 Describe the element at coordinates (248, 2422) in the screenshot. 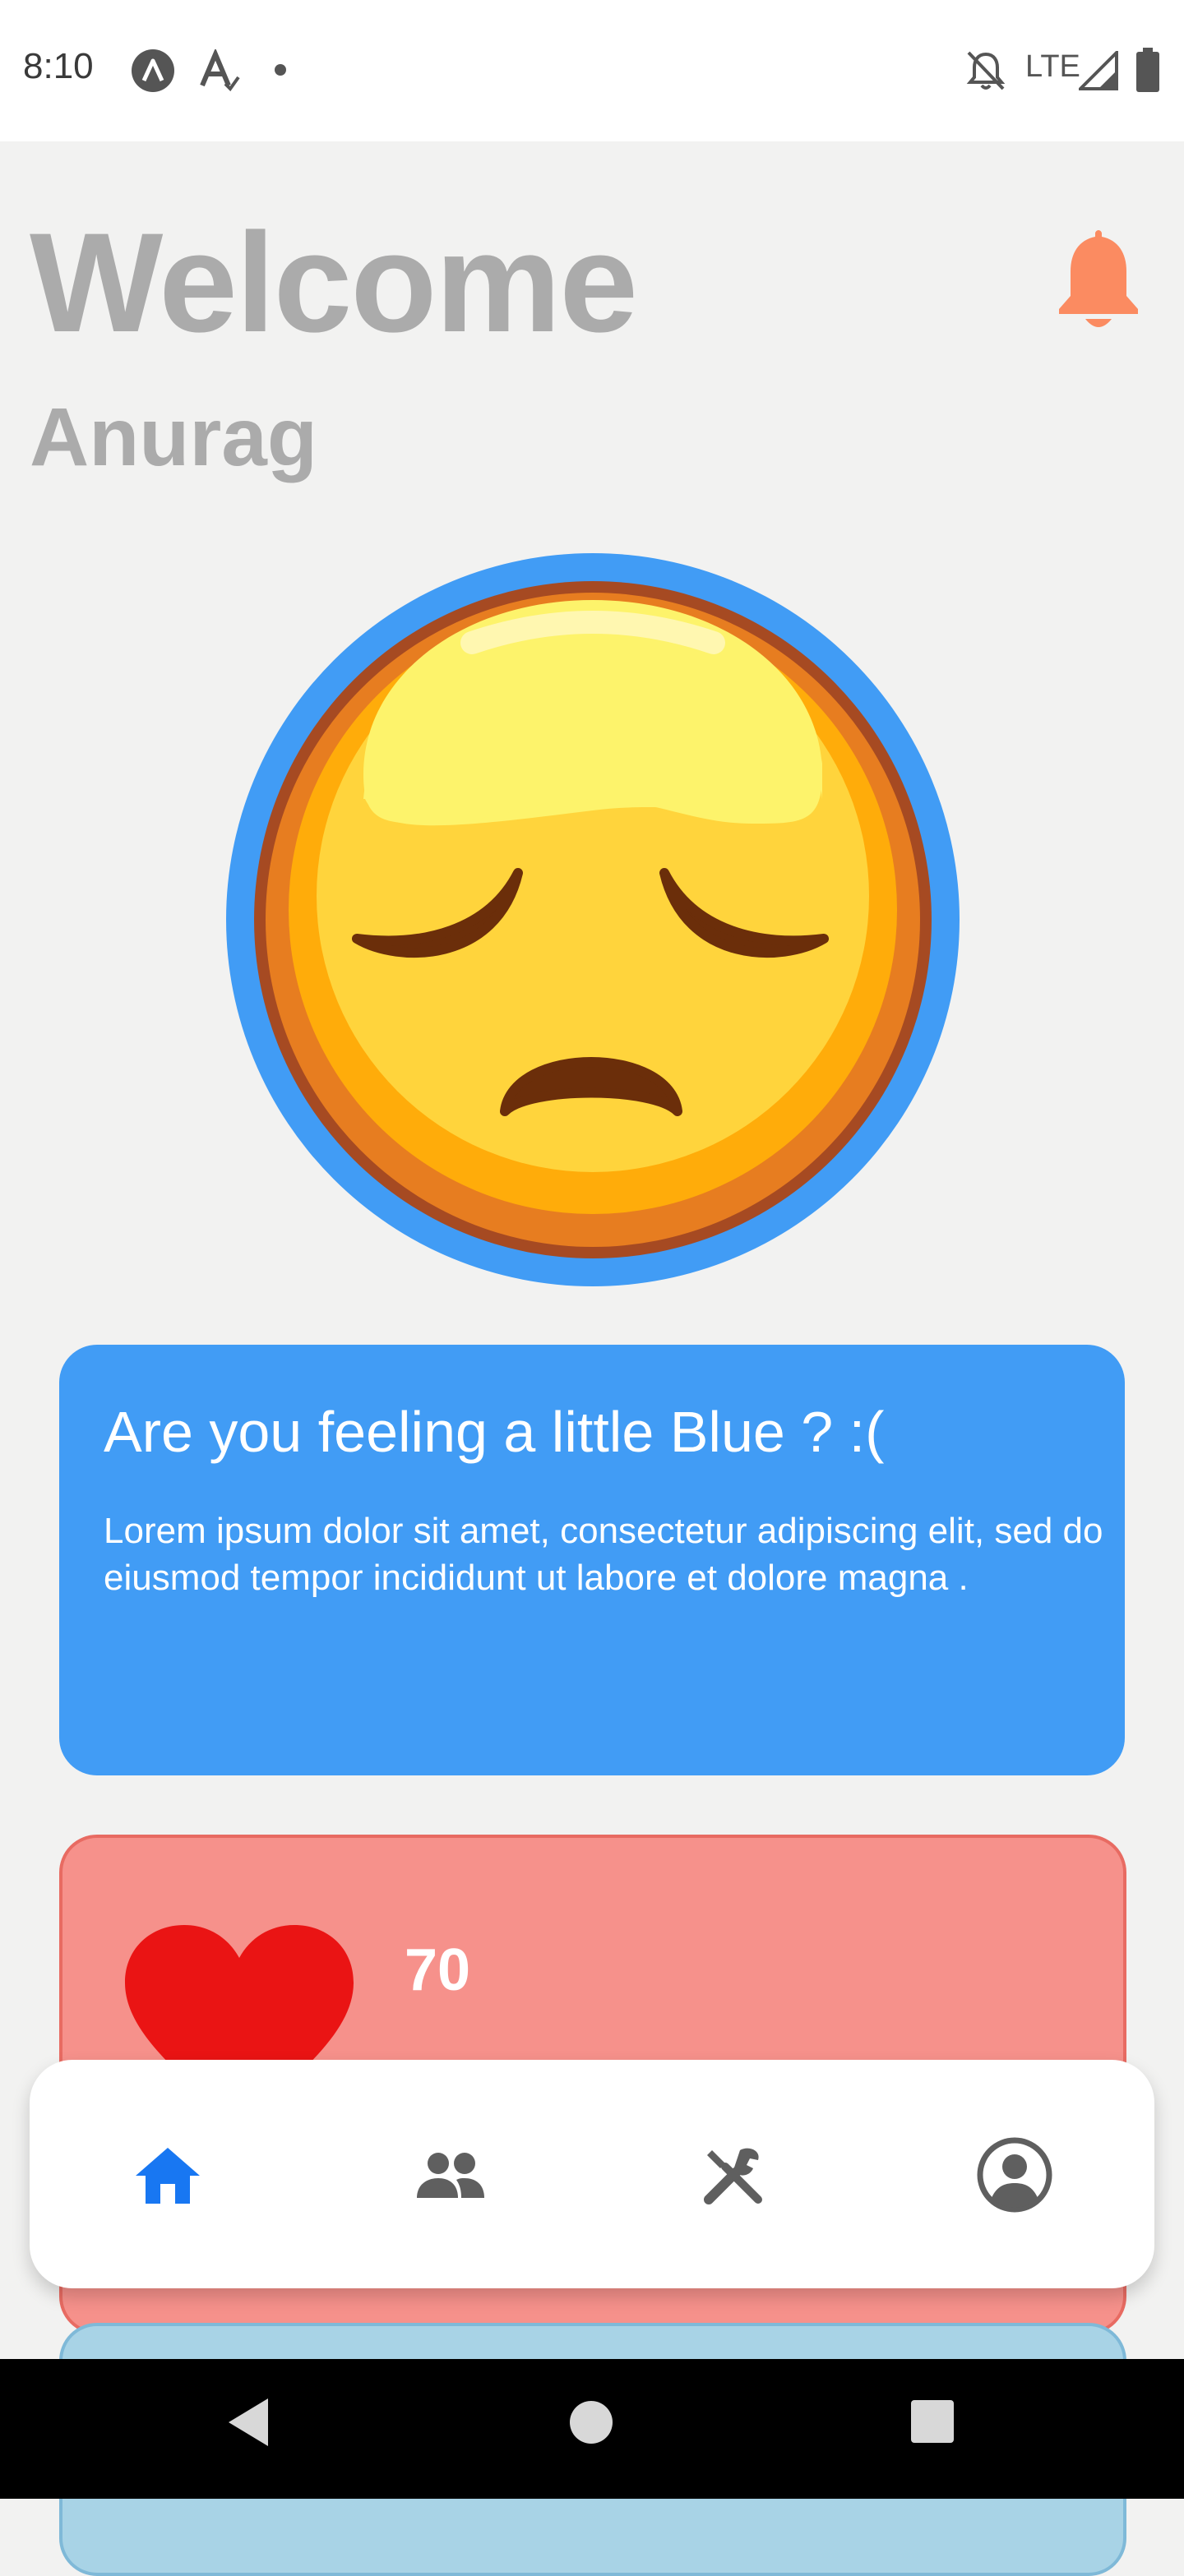

I see `back-icon` at that location.